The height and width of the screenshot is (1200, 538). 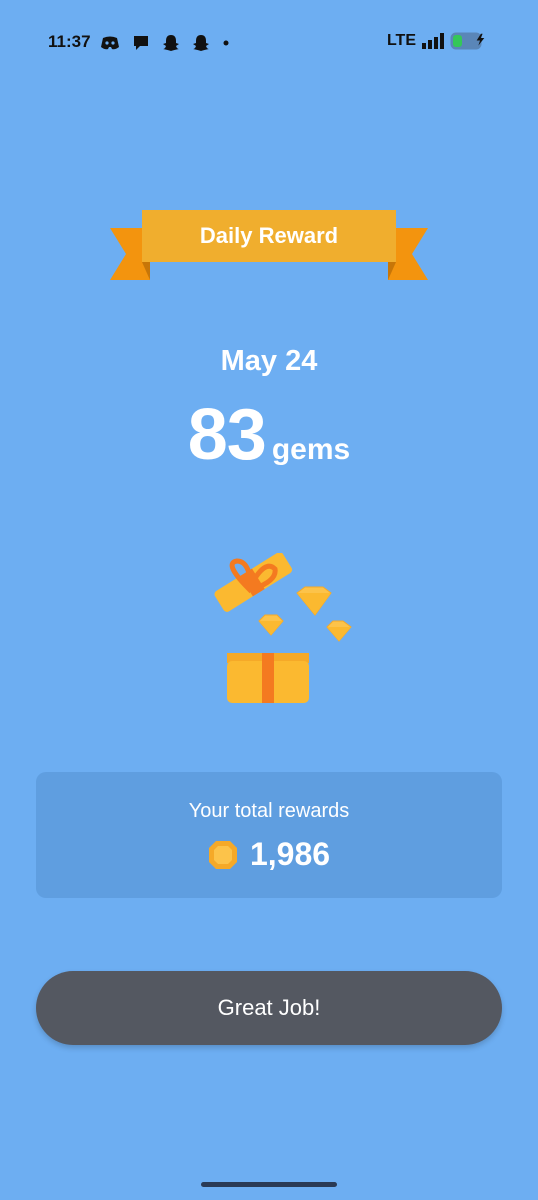 What do you see at coordinates (269, 361) in the screenshot?
I see `reward-date: May 24` at bounding box center [269, 361].